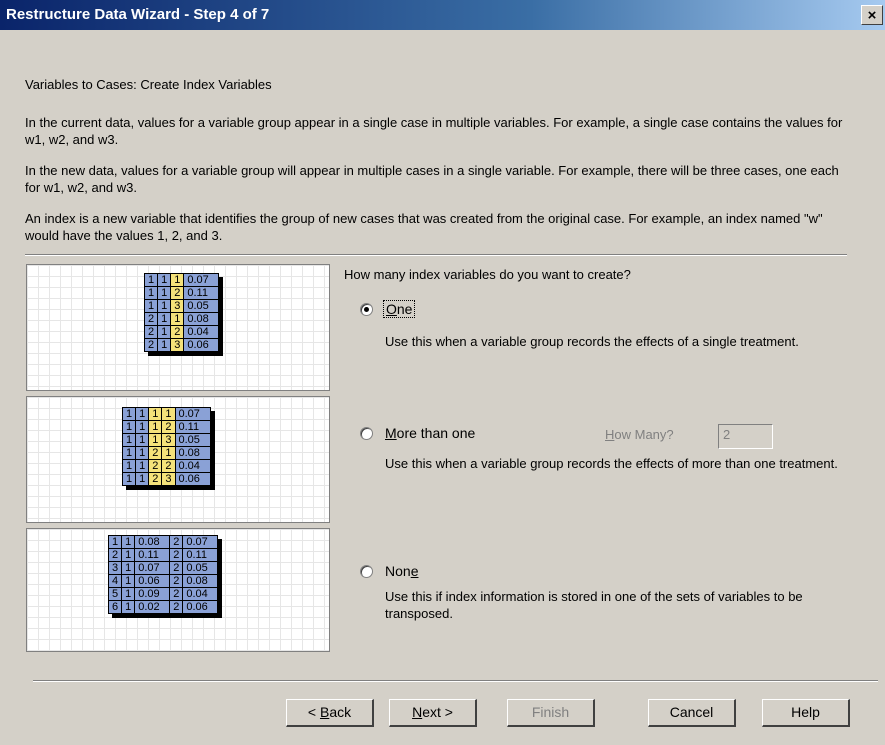 This screenshot has height=745, width=885. I want to click on diagram-row: 2 1 0.11 2 0.11, so click(163, 555).